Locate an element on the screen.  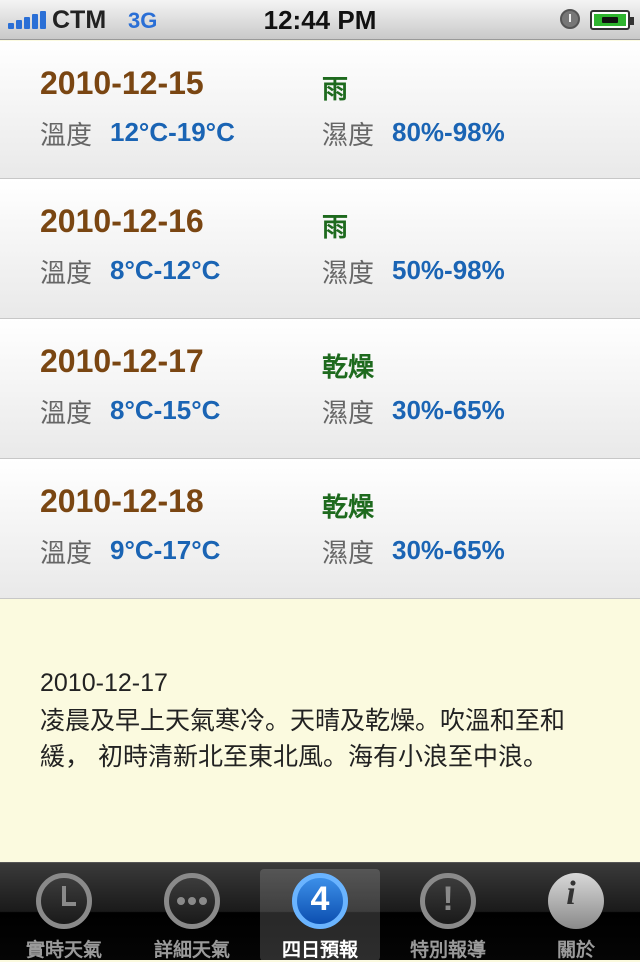
temperature-value: 8°C-15°C is located at coordinates (165, 410).